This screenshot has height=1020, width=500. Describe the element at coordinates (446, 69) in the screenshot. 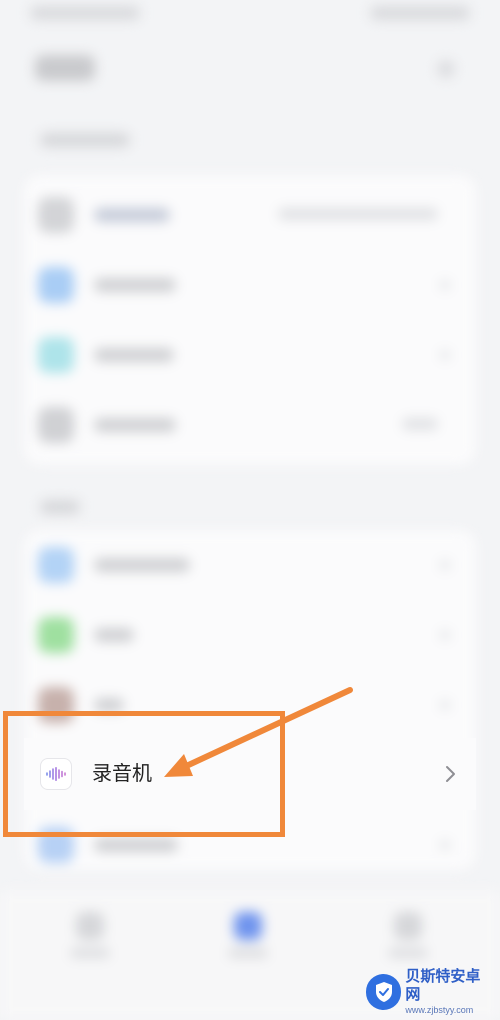

I see `header-action-blurred` at that location.